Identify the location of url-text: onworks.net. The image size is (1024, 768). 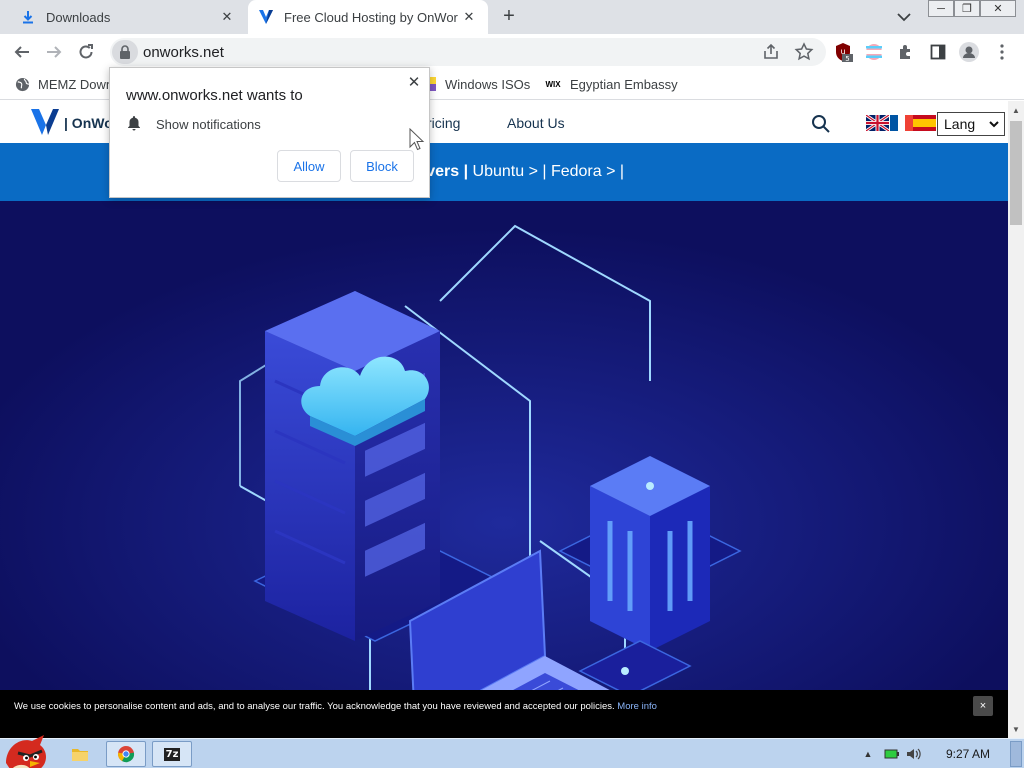
(183, 52).